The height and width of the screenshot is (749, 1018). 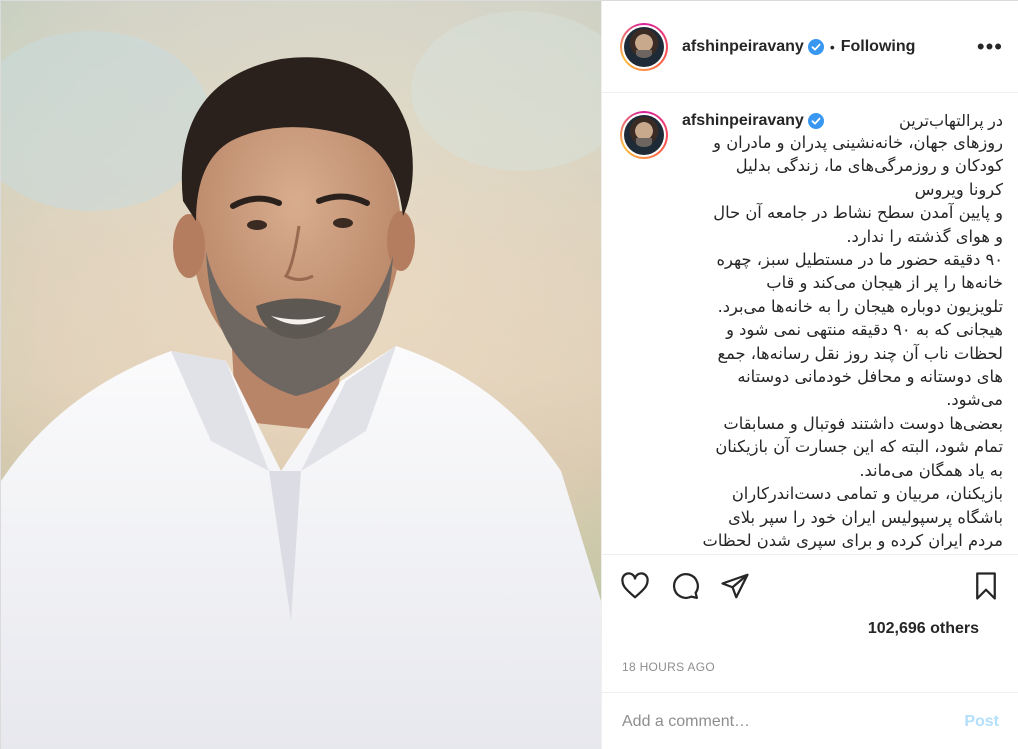 I want to click on post-header: afshinpeiravany • Following •••, so click(x=810, y=47).